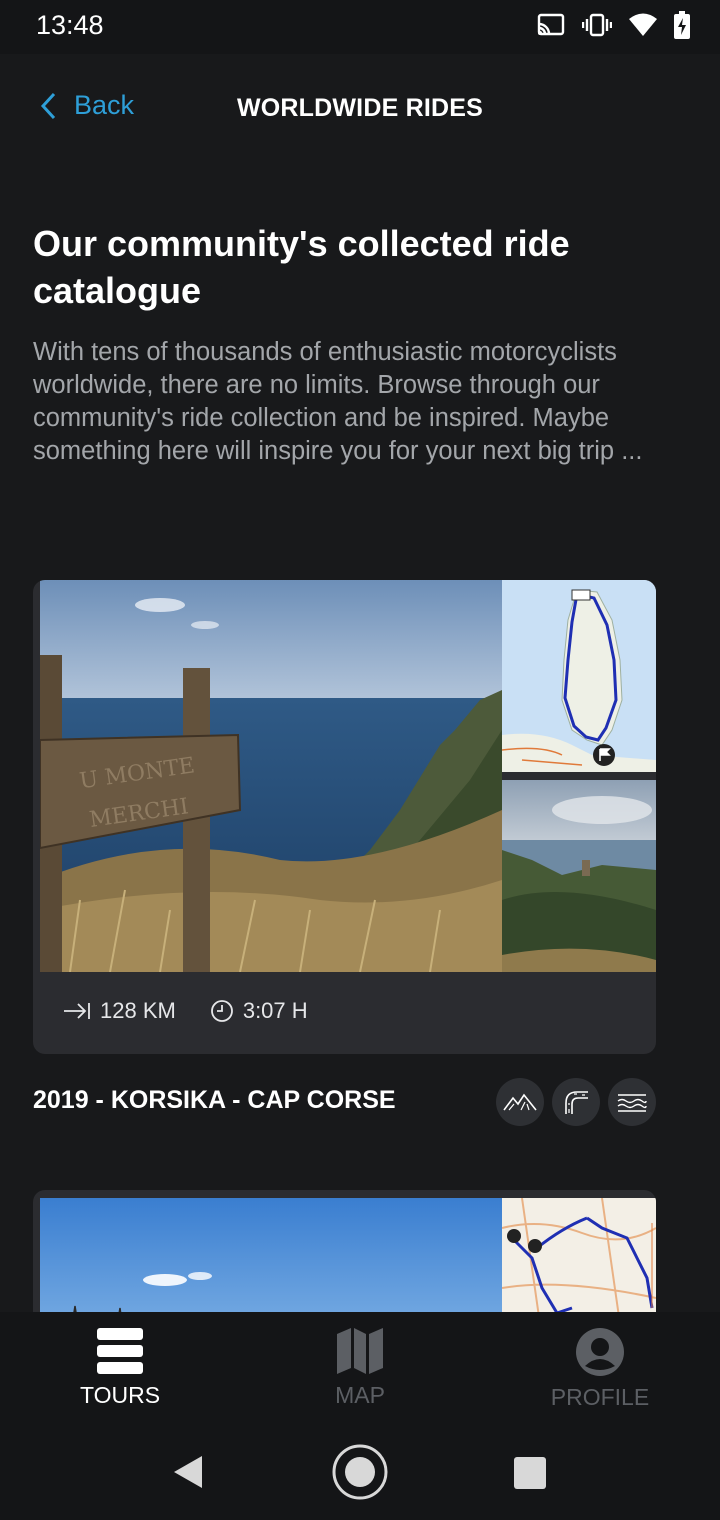 The image size is (720, 1520). Describe the element at coordinates (120, 1351) in the screenshot. I see `list-icon` at that location.